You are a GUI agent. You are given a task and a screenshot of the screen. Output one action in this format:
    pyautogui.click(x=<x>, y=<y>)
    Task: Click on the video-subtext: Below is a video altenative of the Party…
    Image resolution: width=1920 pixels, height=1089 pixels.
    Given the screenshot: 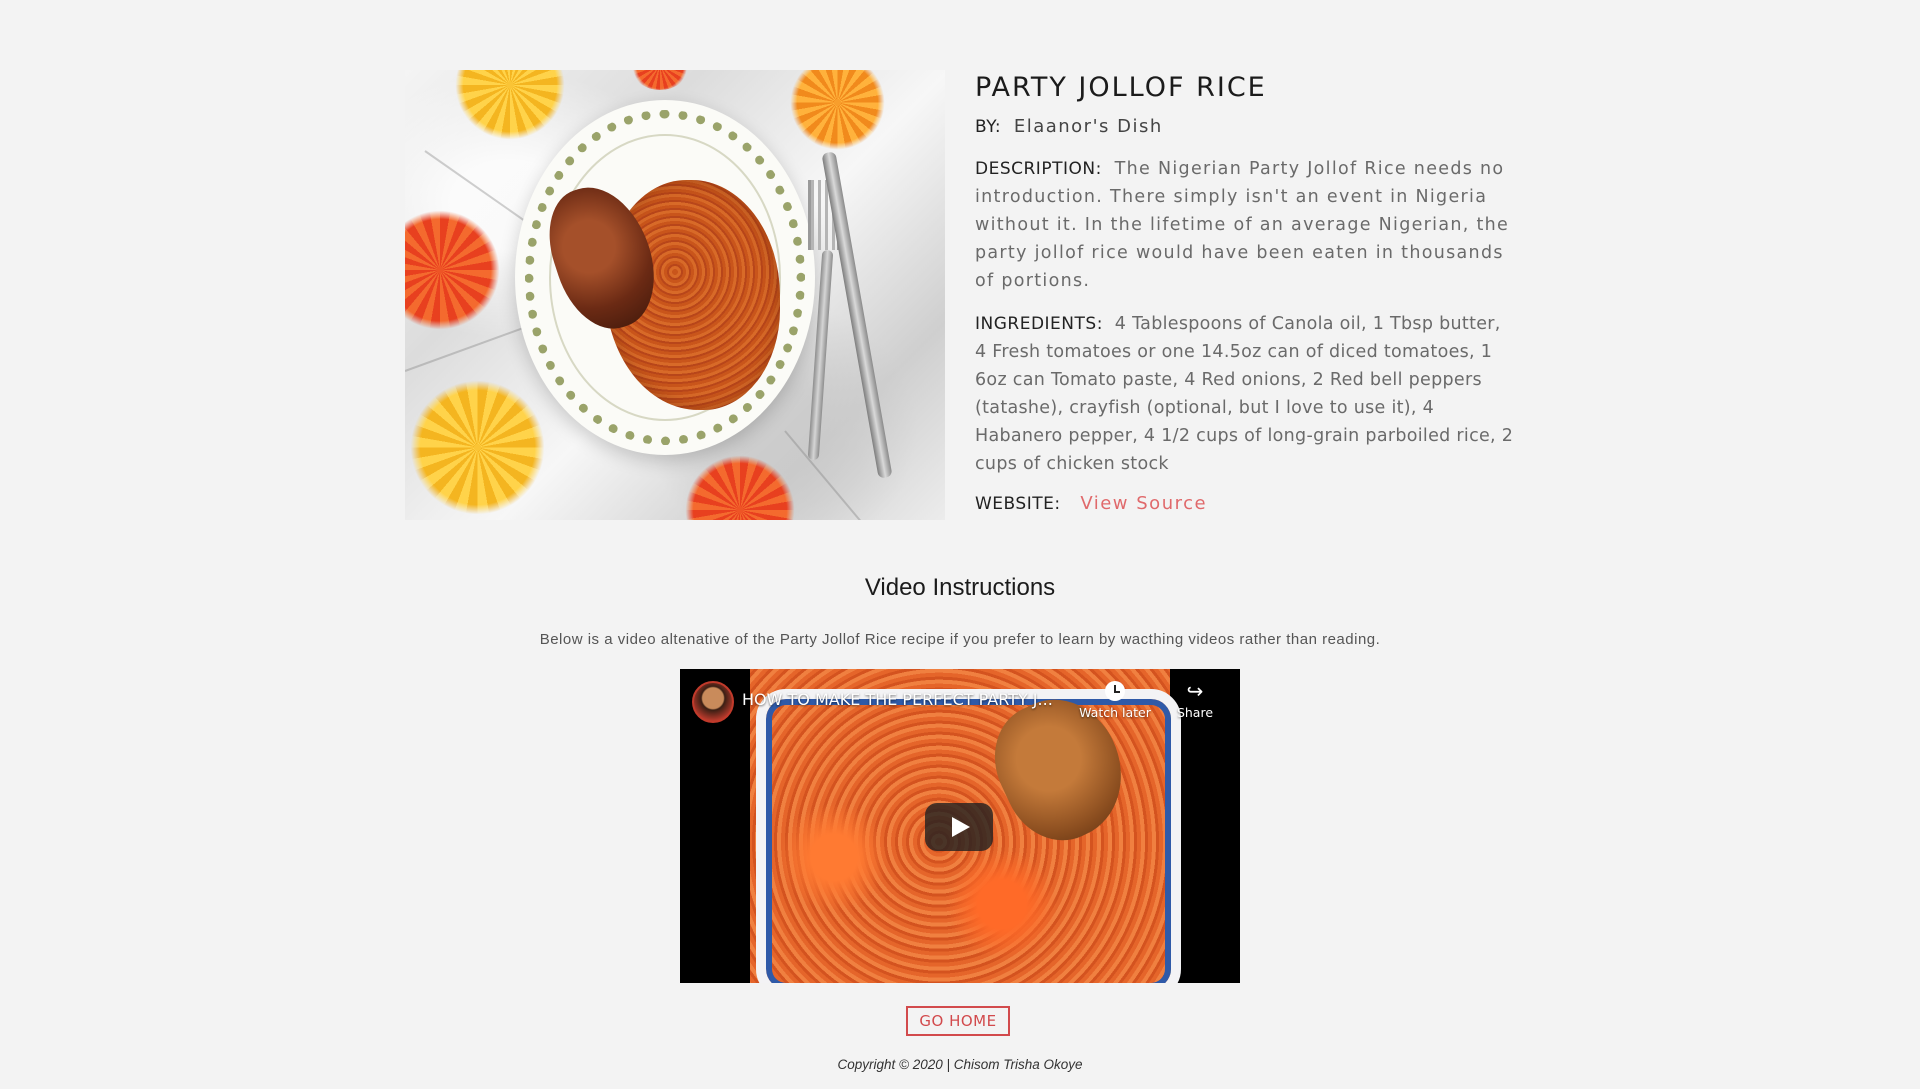 What is the action you would take?
    pyautogui.click(x=960, y=639)
    